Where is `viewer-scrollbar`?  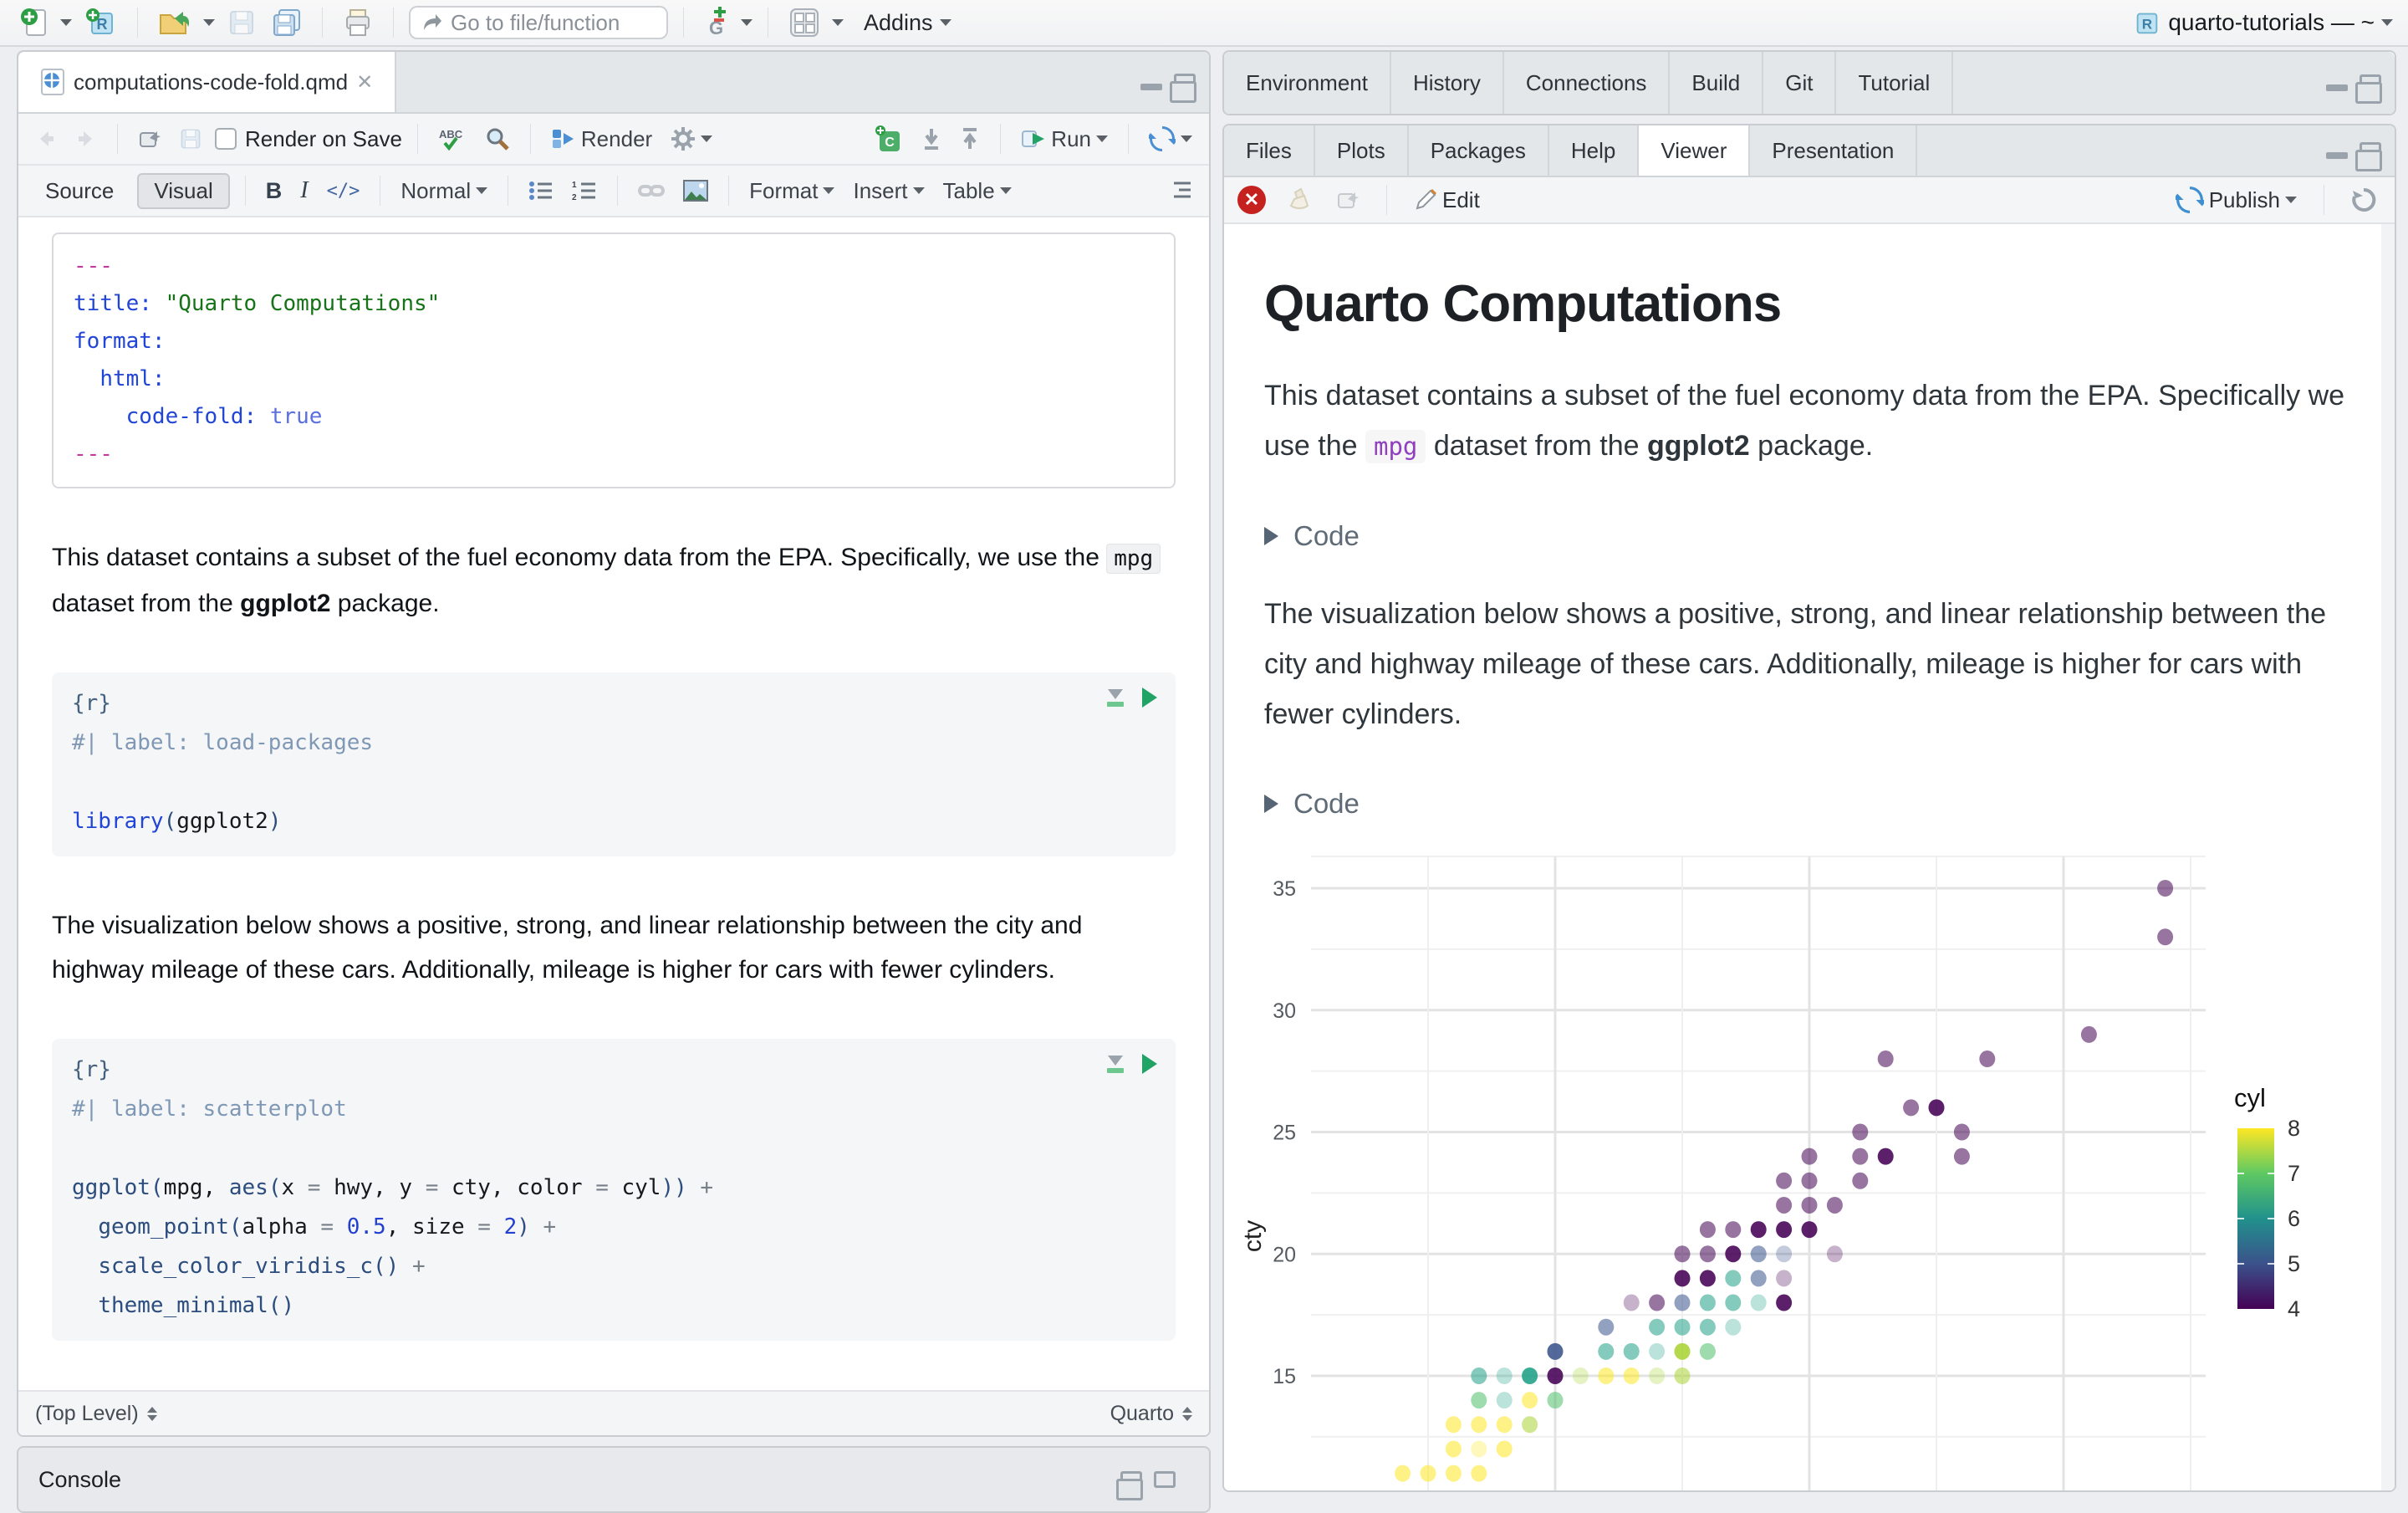
viewer-scrollbar is located at coordinates (2388, 857).